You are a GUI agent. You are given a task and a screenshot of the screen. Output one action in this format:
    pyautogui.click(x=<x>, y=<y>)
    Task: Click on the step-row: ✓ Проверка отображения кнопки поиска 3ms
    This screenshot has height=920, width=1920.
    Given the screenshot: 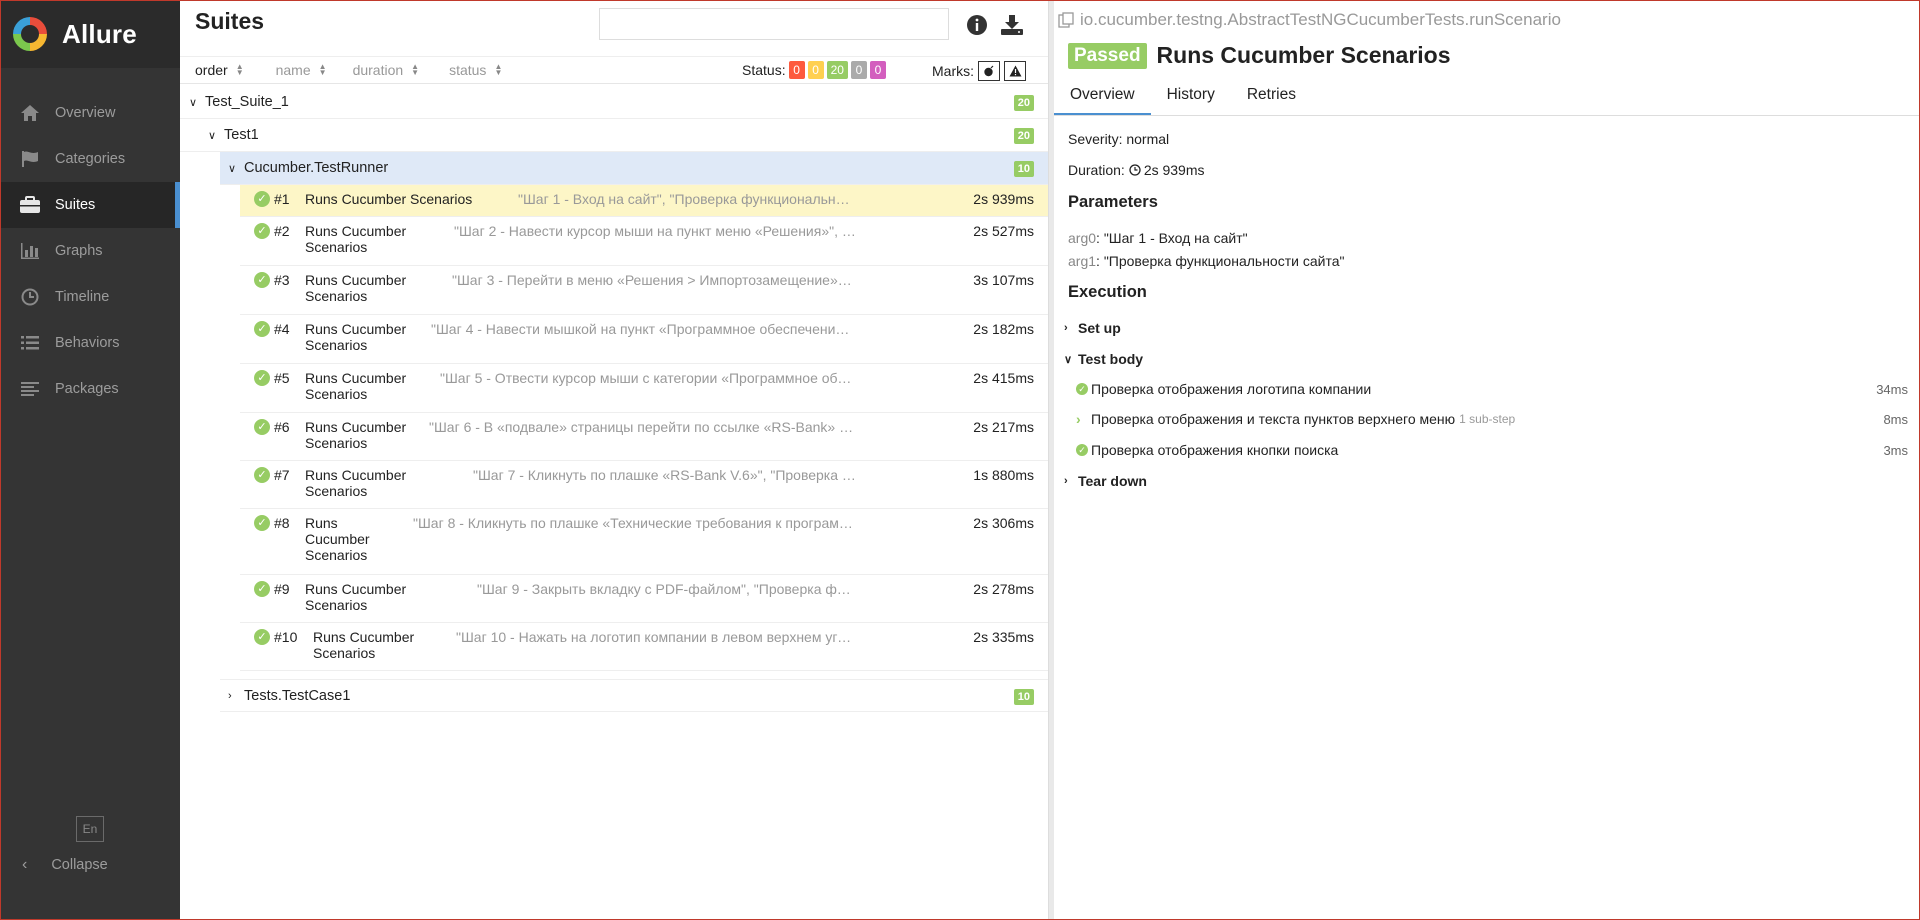 What is the action you would take?
    pyautogui.click(x=1486, y=450)
    